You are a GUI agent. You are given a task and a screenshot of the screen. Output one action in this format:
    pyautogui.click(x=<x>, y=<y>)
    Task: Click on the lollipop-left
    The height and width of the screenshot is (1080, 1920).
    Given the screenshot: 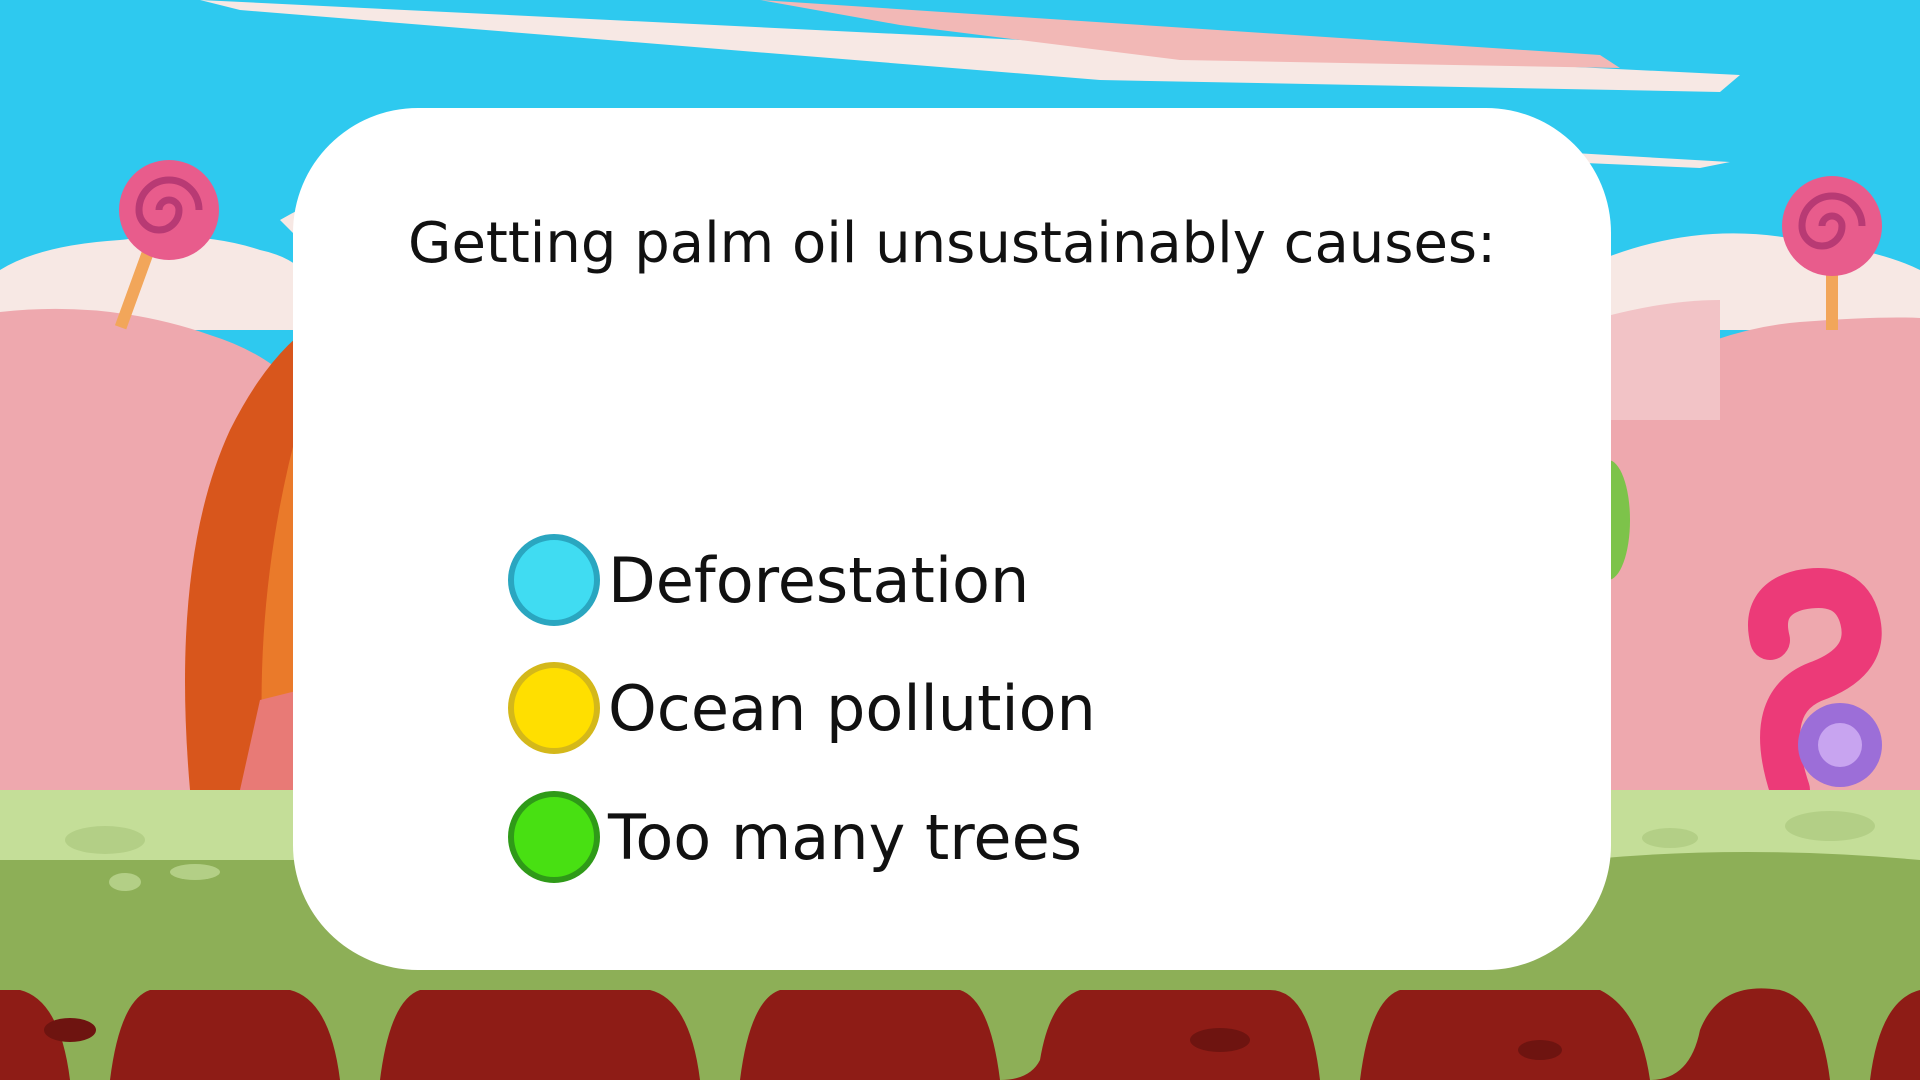 What is the action you would take?
    pyautogui.click(x=169, y=210)
    